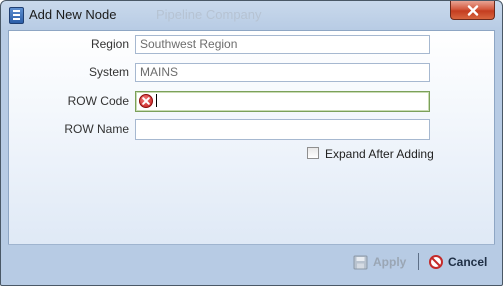 The height and width of the screenshot is (286, 503). I want to click on row-name-input, so click(282, 129).